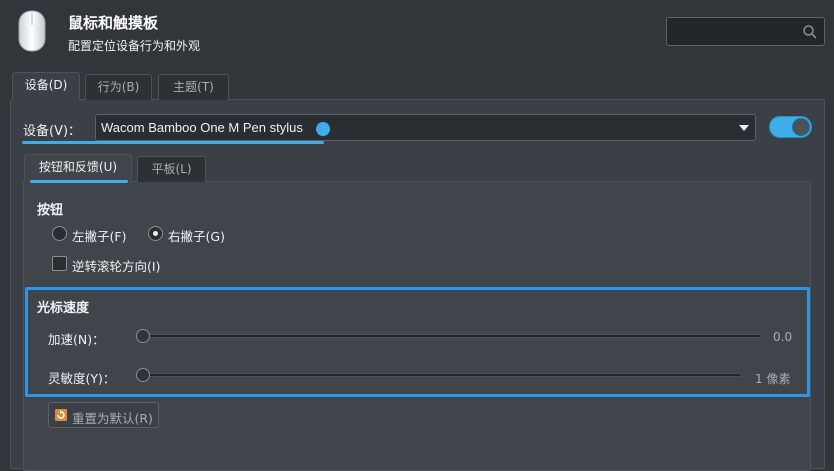 This screenshot has height=471, width=834. What do you see at coordinates (46, 86) in the screenshot?
I see `tab-device: 设备(D)` at bounding box center [46, 86].